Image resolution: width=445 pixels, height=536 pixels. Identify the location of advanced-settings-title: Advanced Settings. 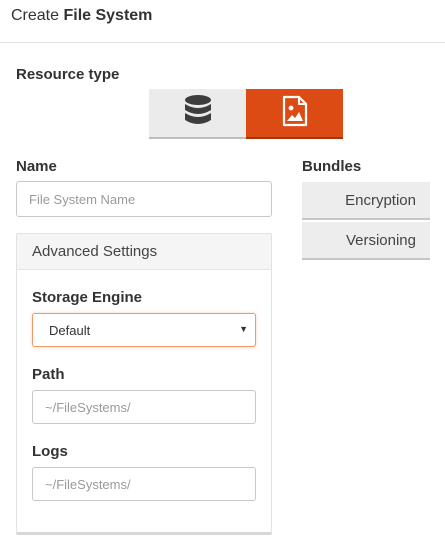
(95, 251).